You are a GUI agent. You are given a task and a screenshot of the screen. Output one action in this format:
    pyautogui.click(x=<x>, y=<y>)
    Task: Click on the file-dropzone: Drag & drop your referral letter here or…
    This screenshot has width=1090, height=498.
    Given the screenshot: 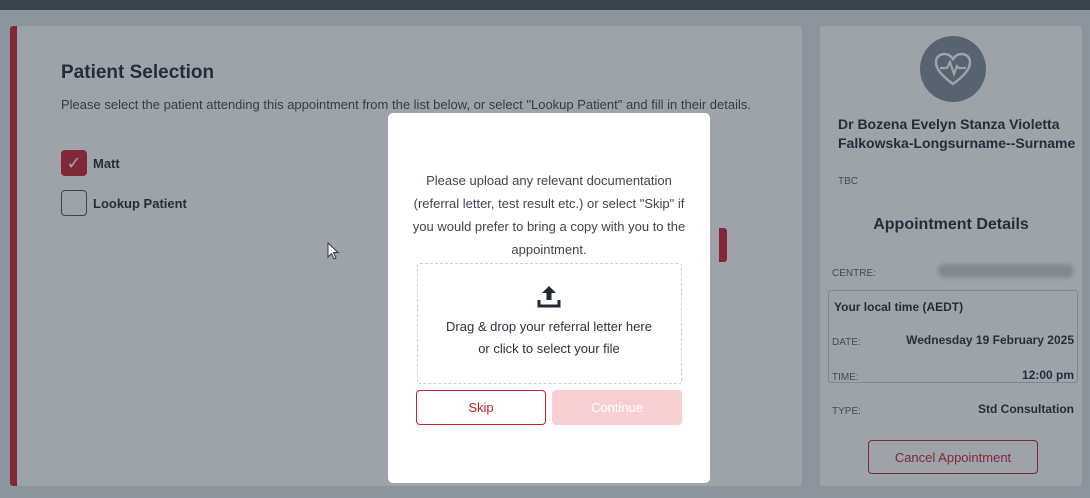 What is the action you would take?
    pyautogui.click(x=549, y=323)
    